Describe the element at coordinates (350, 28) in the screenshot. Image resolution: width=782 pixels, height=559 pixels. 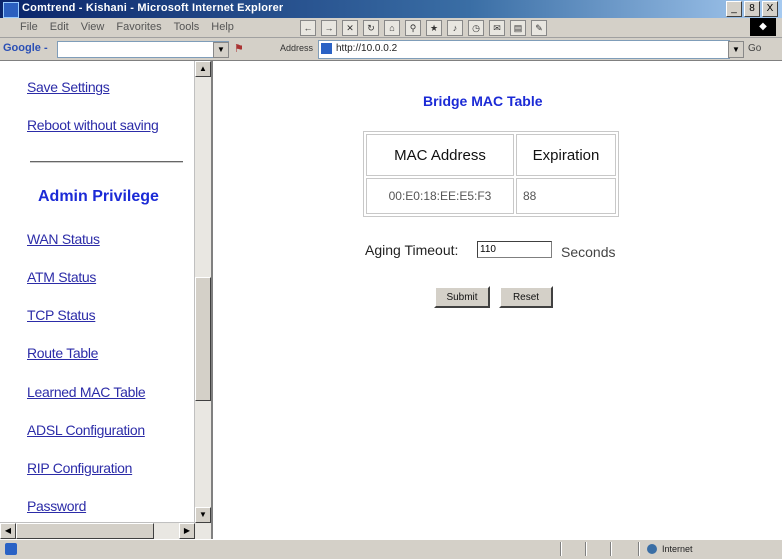
I see `stop-icon: ✕` at that location.